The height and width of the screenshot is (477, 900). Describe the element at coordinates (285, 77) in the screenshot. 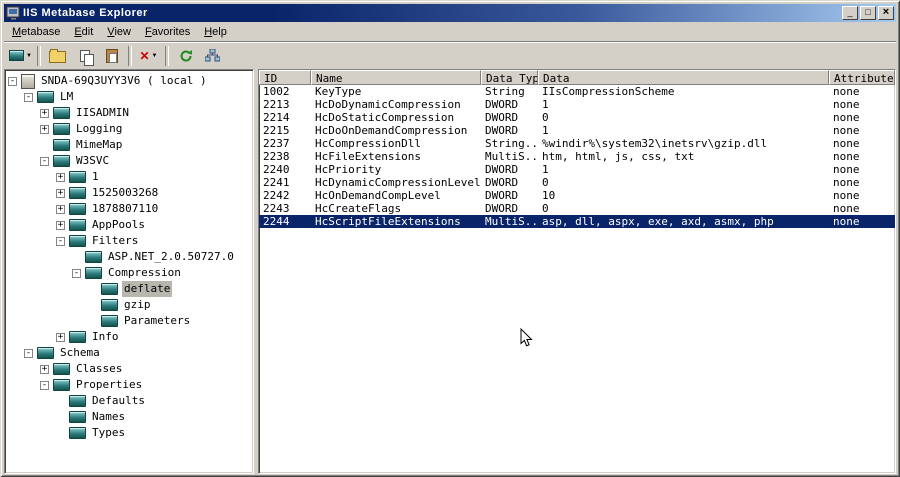

I see `column-header-id: ID` at that location.